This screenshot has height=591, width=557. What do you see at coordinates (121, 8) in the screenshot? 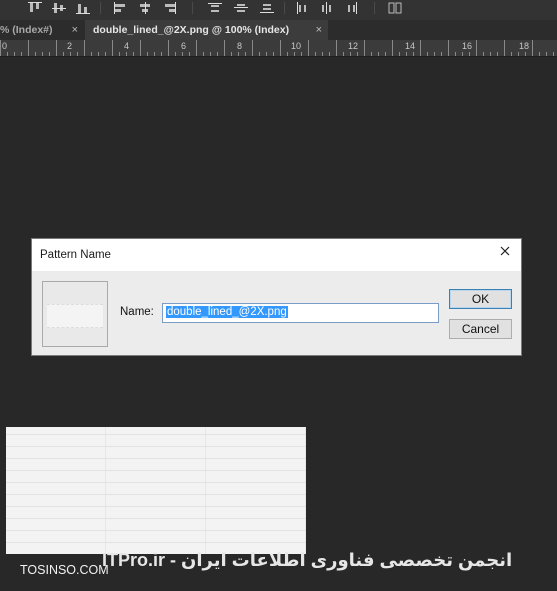
I see `align-left-edges-icon` at bounding box center [121, 8].